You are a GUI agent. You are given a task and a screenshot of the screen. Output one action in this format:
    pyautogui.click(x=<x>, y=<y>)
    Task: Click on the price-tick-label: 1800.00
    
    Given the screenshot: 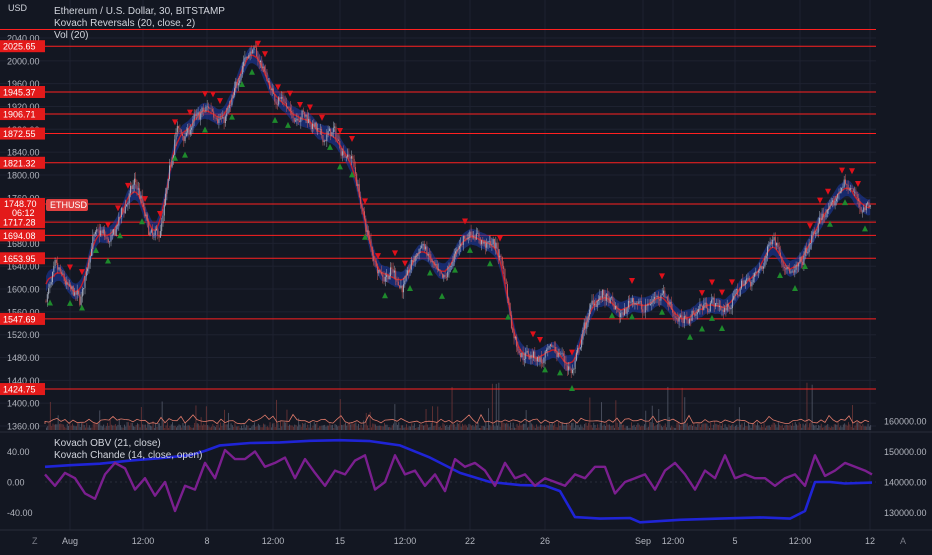 What is the action you would take?
    pyautogui.click(x=23, y=175)
    